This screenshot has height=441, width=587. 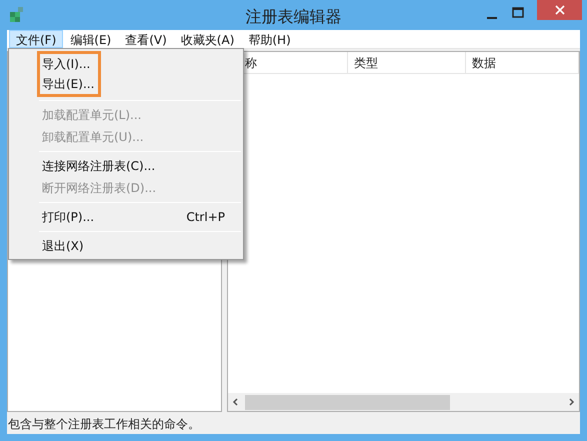 I want to click on horizontal-scrollbar, so click(x=403, y=402).